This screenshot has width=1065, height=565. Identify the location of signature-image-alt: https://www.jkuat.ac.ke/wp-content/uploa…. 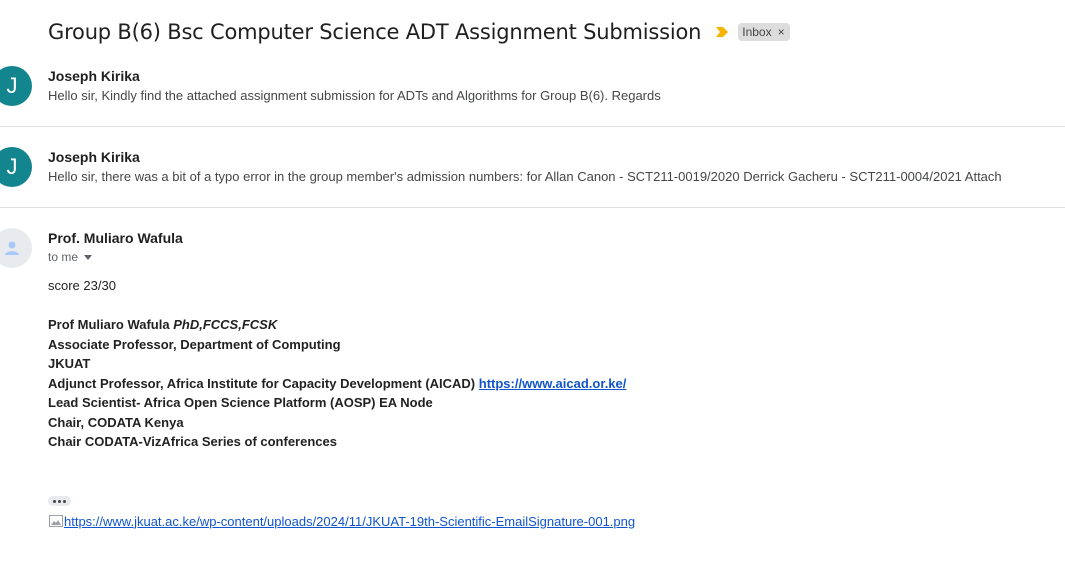
(350, 521).